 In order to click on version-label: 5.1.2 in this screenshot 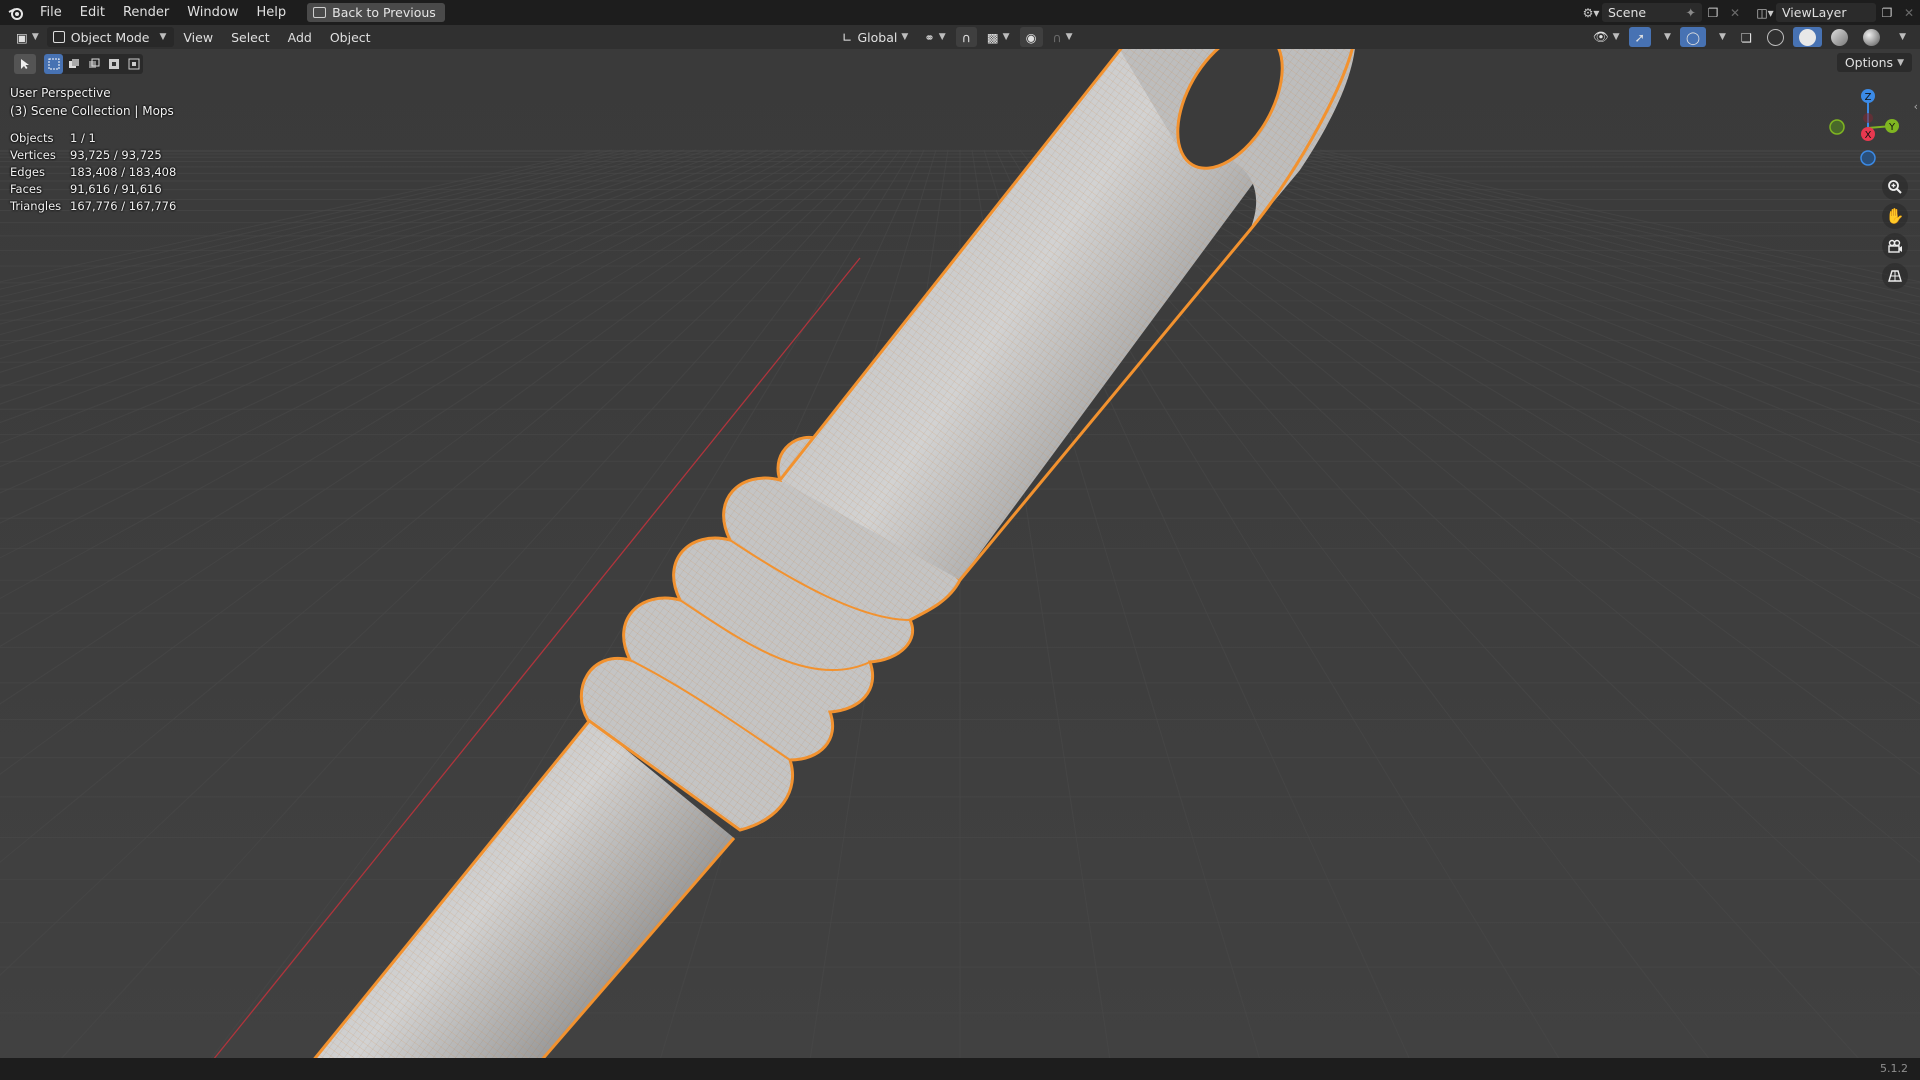, I will do `click(1894, 1068)`.